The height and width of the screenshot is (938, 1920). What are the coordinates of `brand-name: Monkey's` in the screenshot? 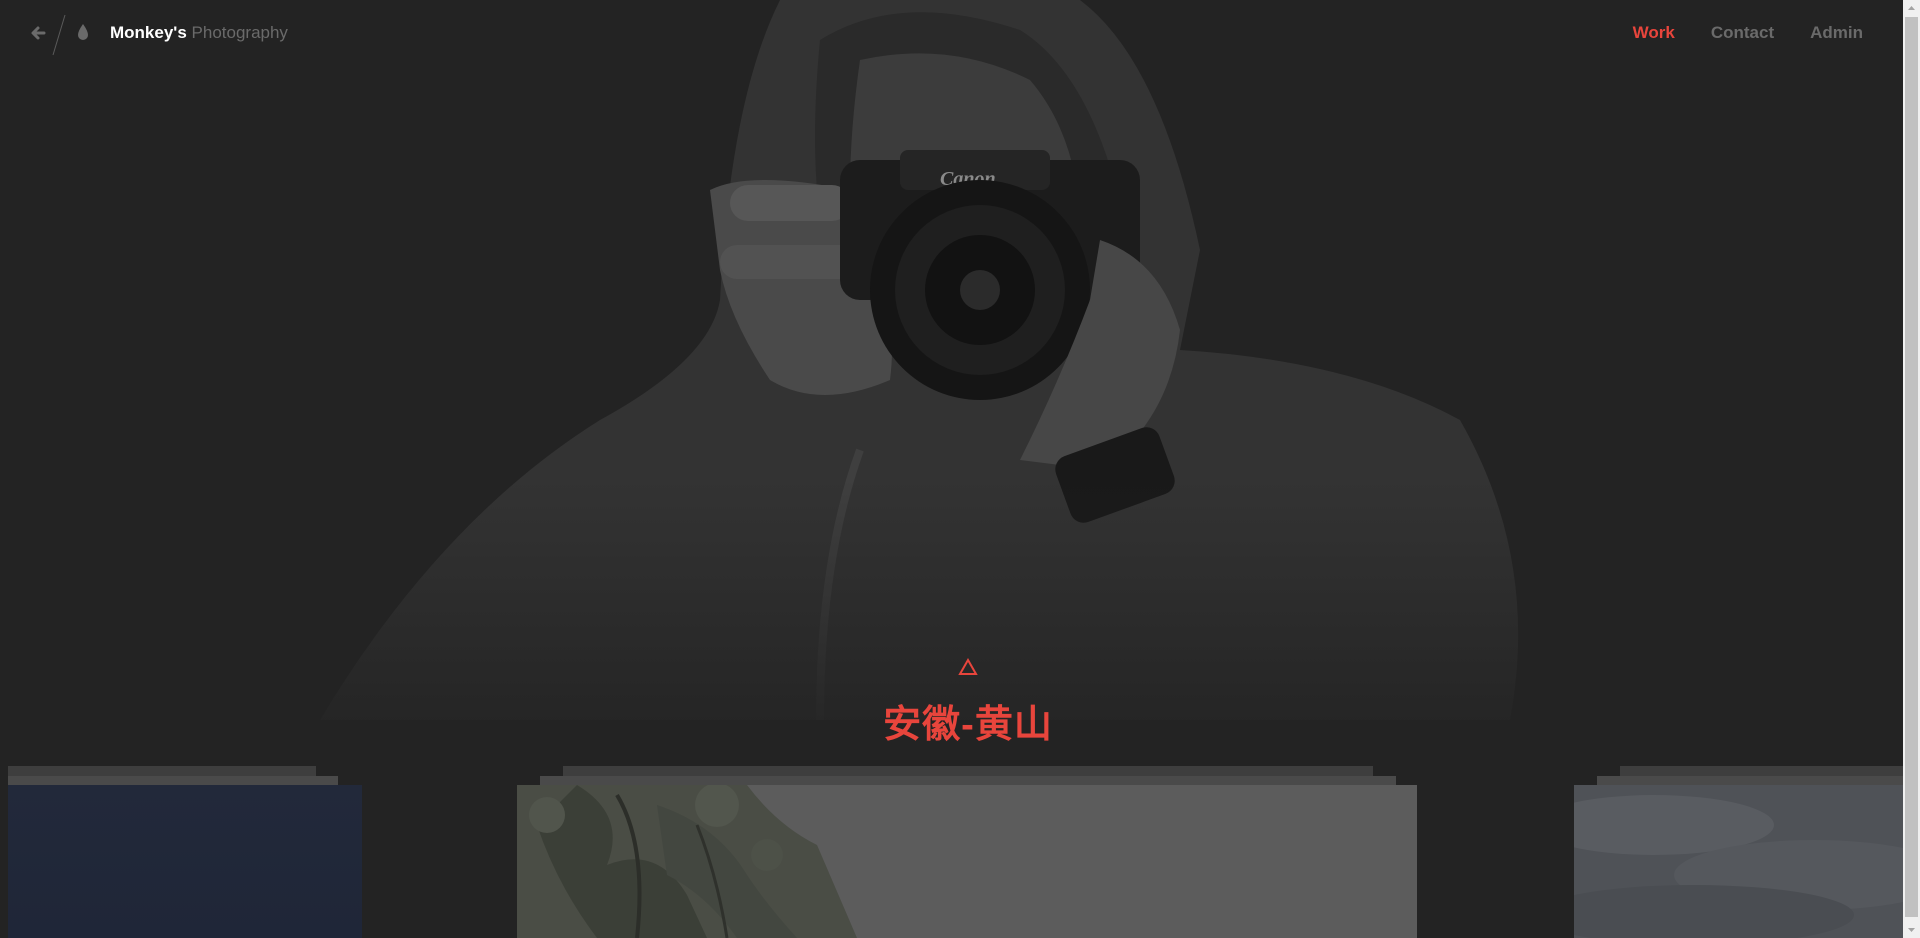 It's located at (148, 32).